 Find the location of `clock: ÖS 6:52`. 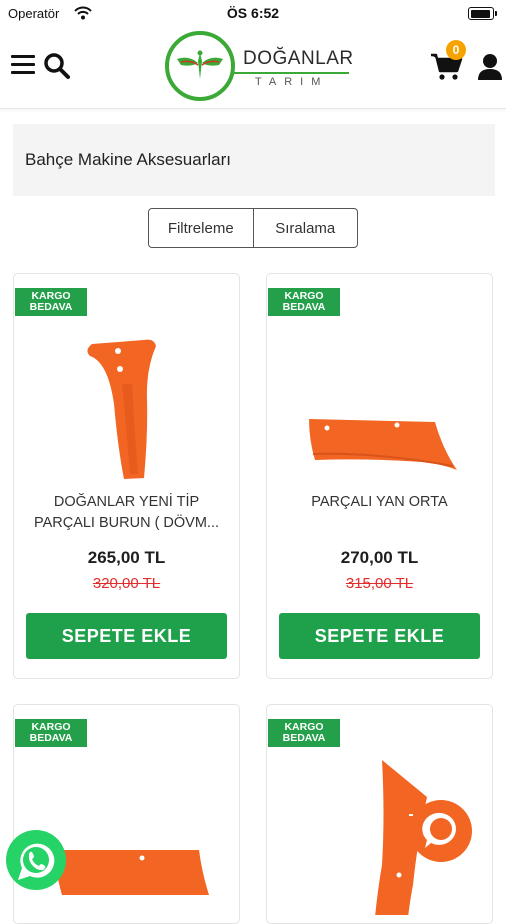

clock: ÖS 6:52 is located at coordinates (253, 13).